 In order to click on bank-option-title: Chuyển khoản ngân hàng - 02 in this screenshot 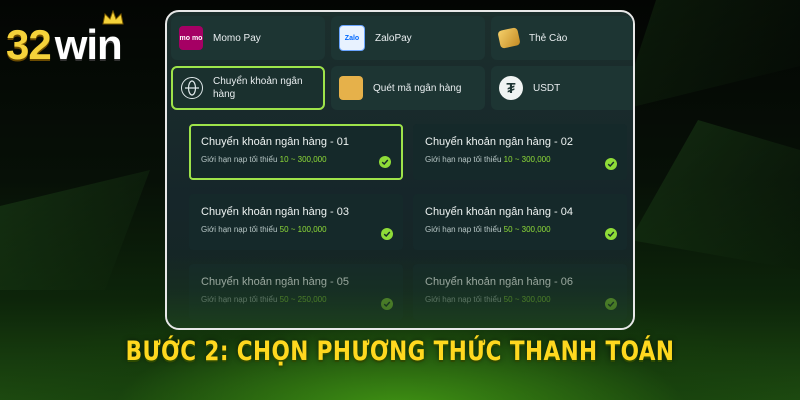, I will do `click(499, 142)`.